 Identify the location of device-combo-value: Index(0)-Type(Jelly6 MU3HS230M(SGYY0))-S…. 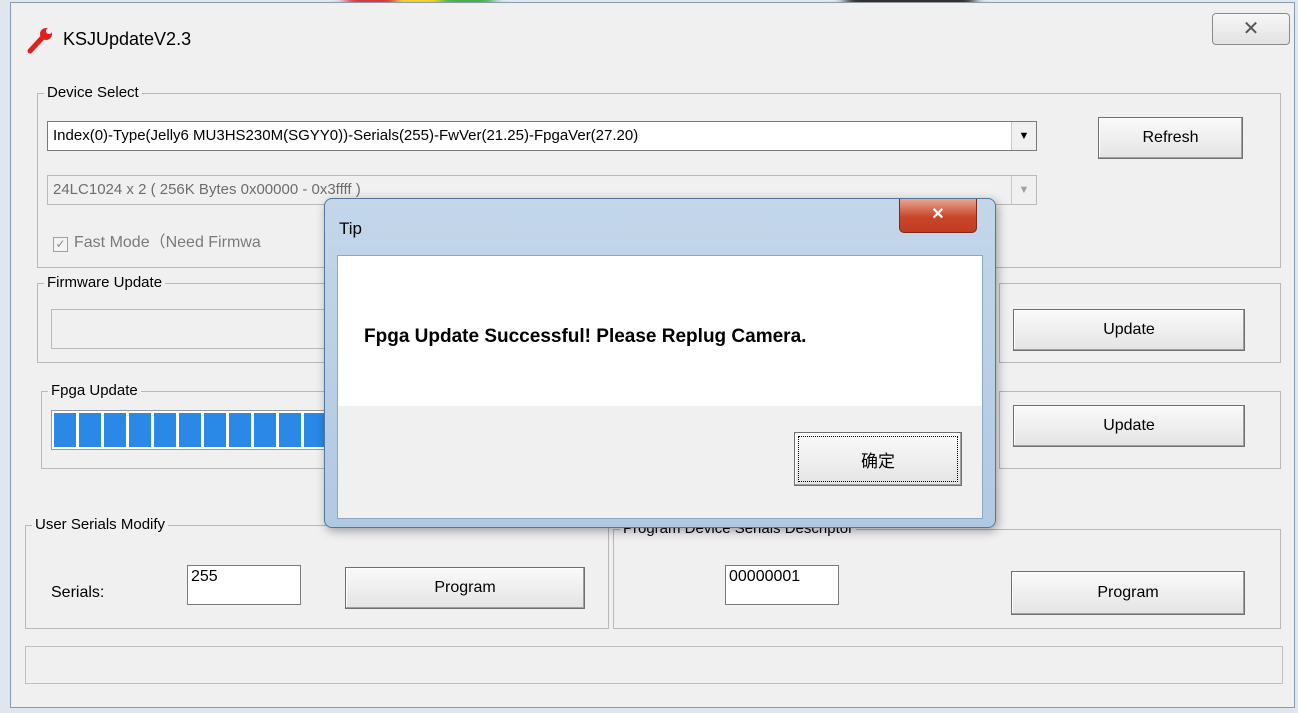
(346, 135).